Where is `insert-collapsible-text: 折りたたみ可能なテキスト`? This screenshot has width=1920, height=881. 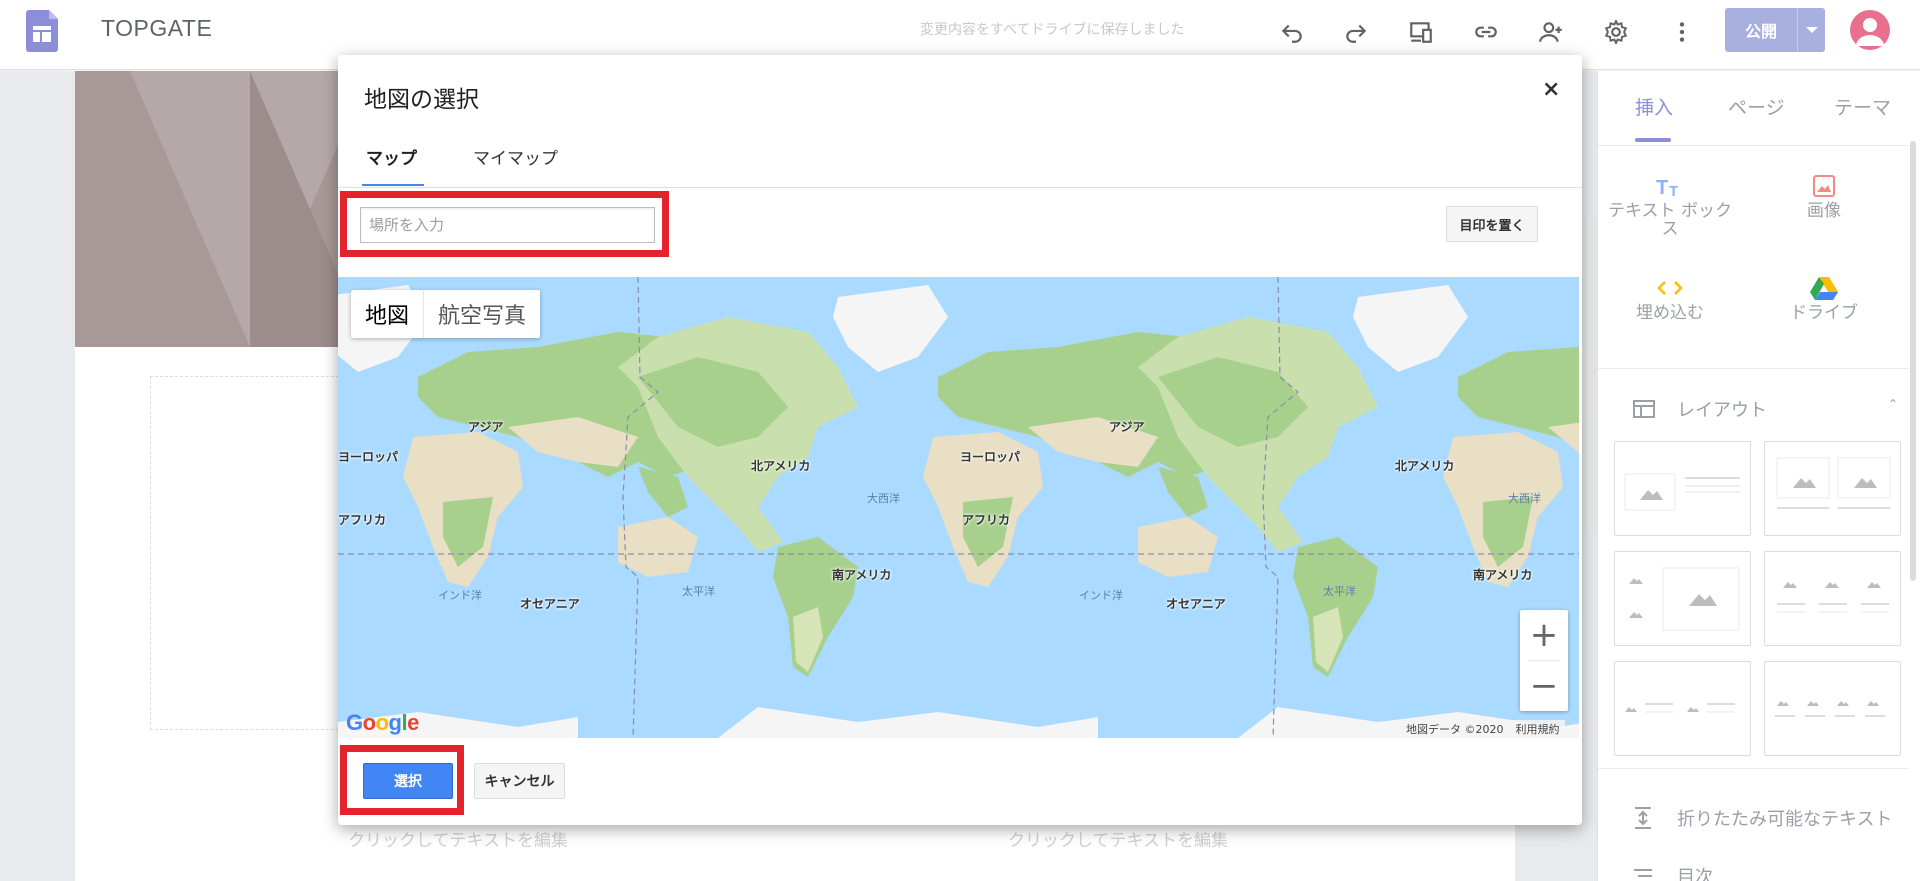 insert-collapsible-text: 折りたたみ可能なテキスト is located at coordinates (1762, 818).